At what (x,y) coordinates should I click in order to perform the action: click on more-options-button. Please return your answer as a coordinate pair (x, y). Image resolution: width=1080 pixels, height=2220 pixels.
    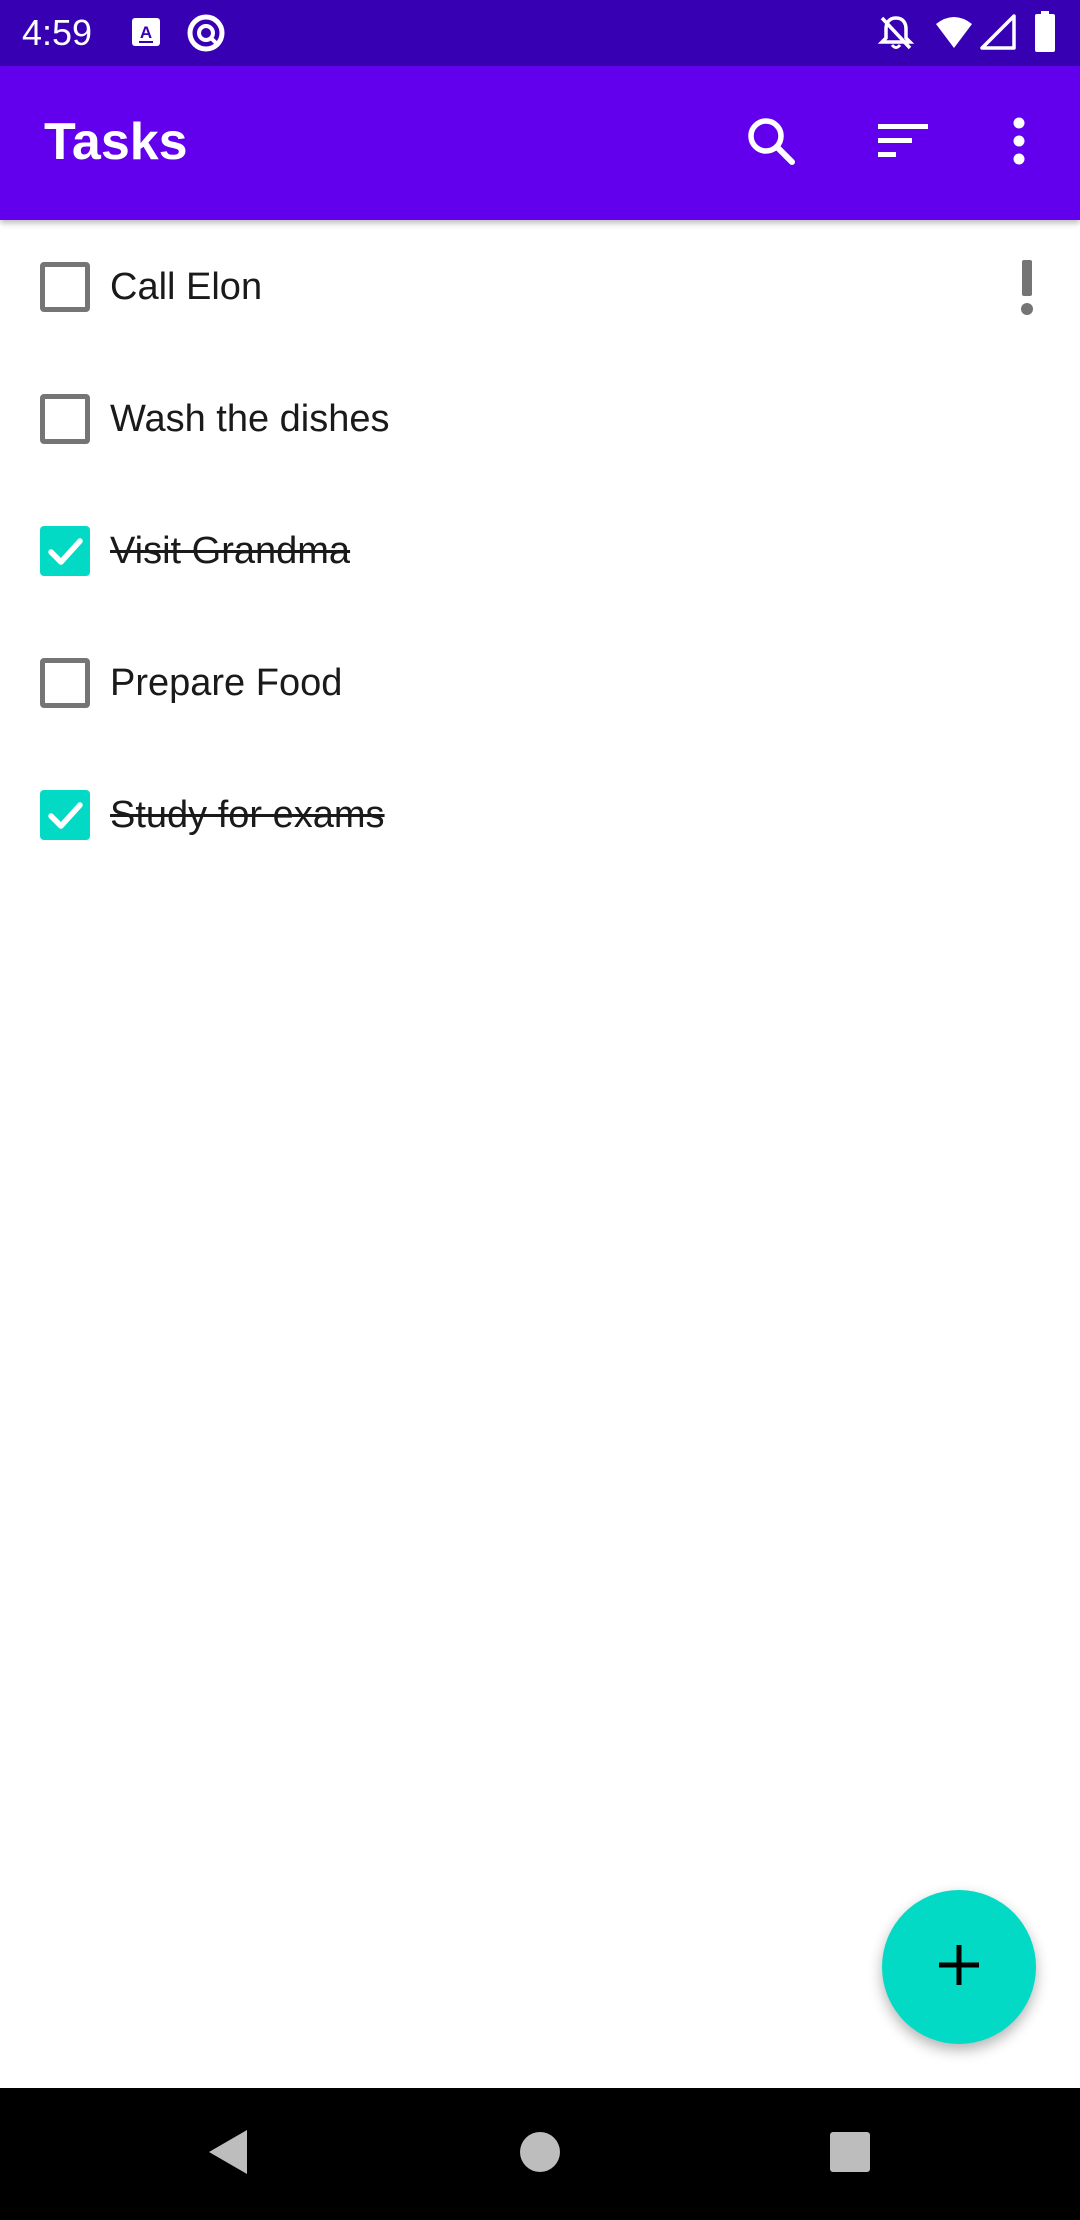
    Looking at the image, I should click on (1019, 143).